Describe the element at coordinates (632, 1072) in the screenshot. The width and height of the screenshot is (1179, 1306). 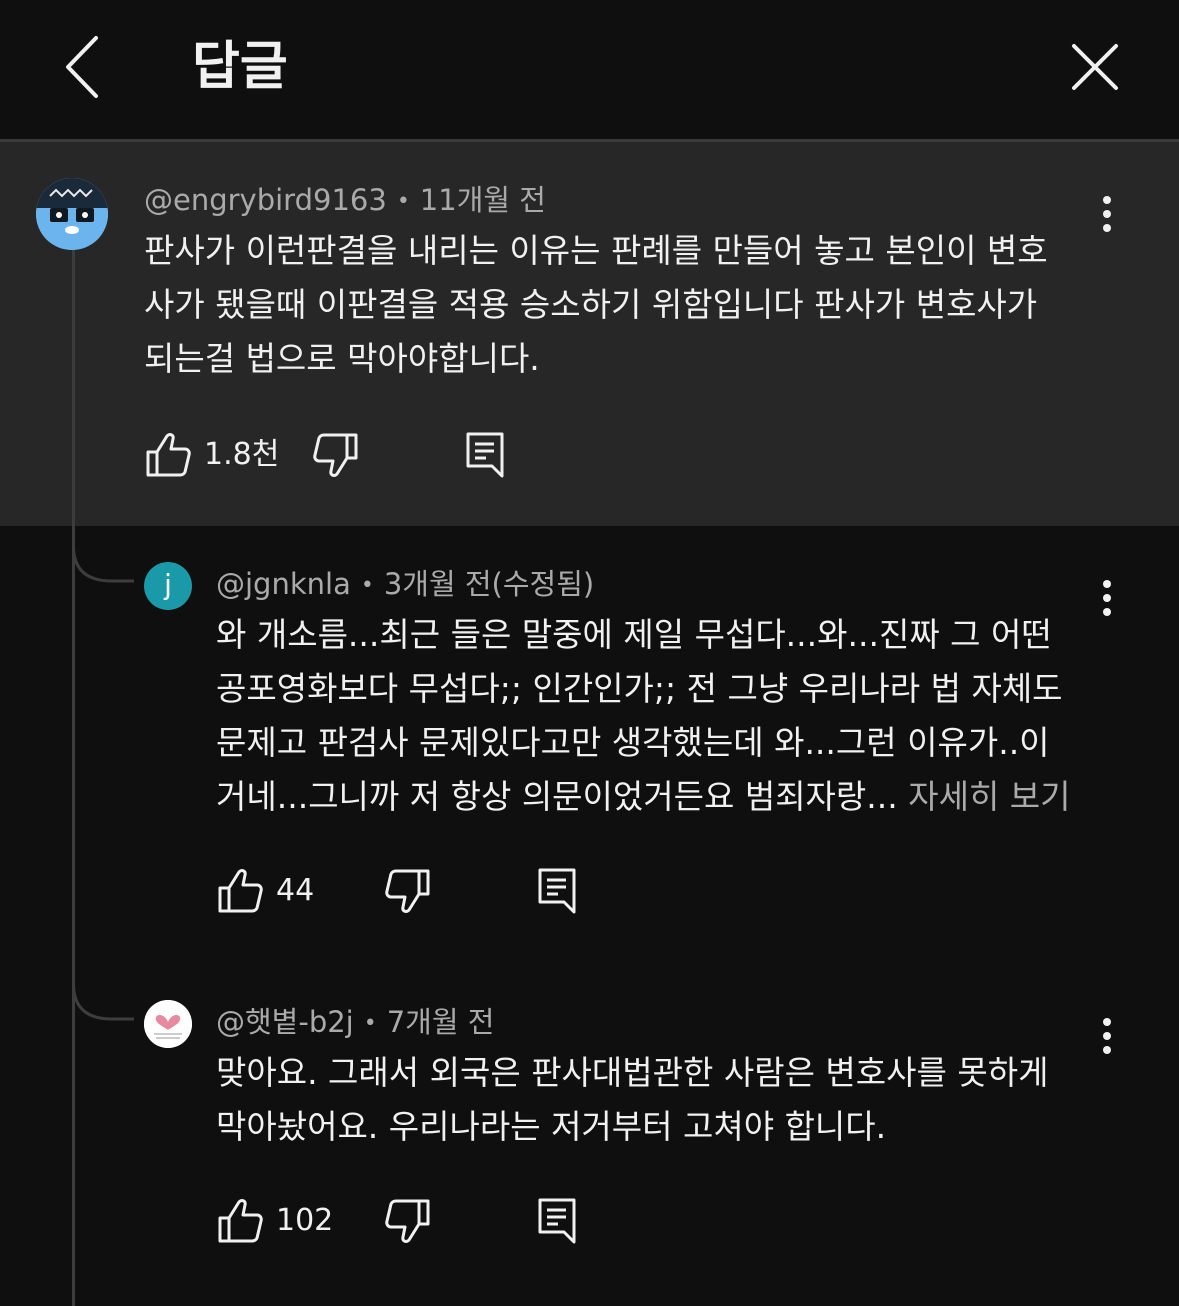
I see `comment-line: 맞아요. 그래서 외국은 판사대법관한 사람은 변호사를 못하게` at that location.